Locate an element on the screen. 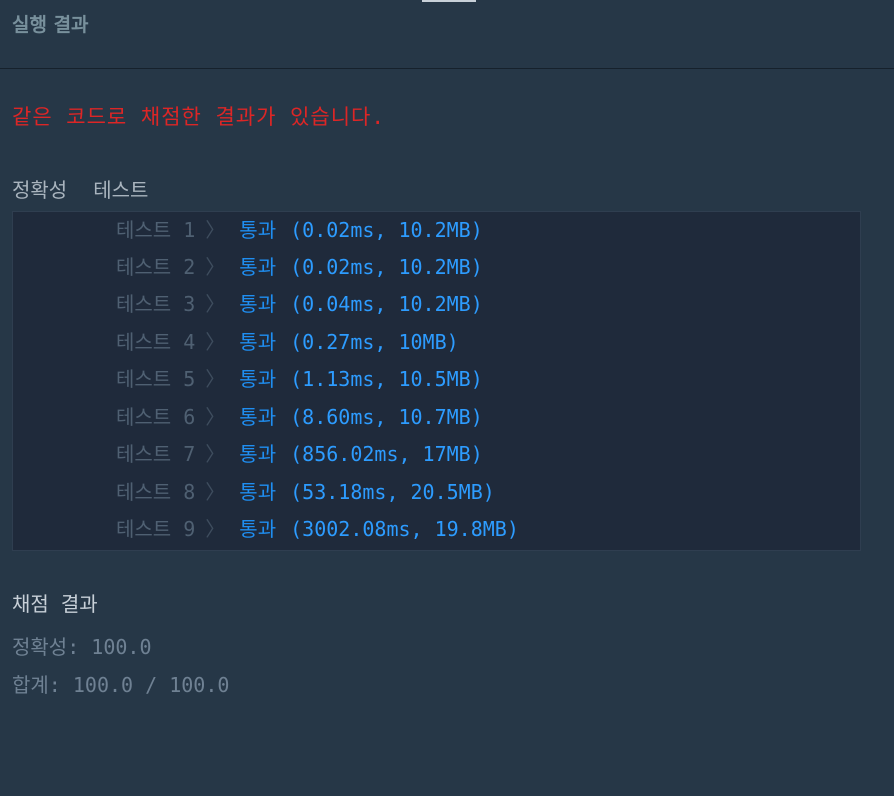  test-row: 테스트 5 〉 통과 (1.13ms, 10.5MB) is located at coordinates (299, 379).